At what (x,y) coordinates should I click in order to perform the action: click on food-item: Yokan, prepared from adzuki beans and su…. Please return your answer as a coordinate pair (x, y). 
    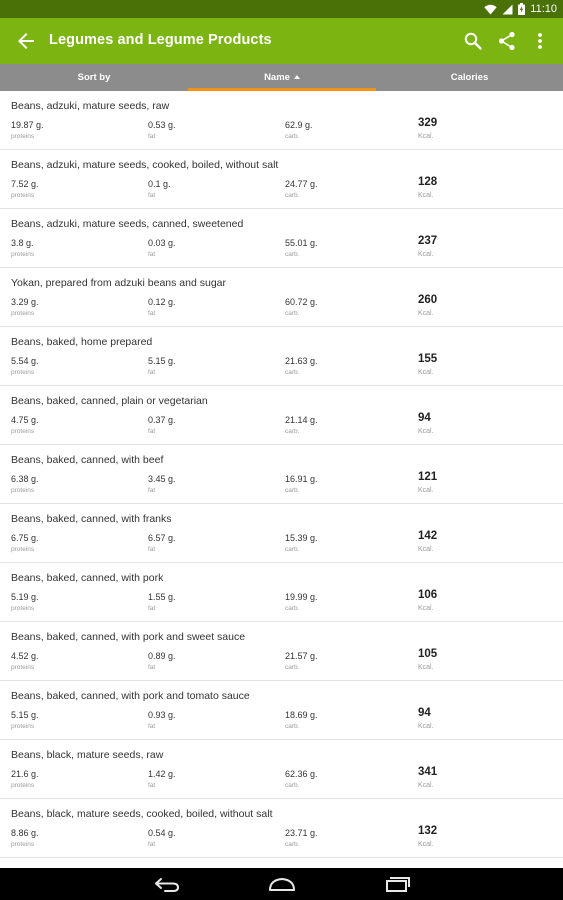
    Looking at the image, I should click on (281, 297).